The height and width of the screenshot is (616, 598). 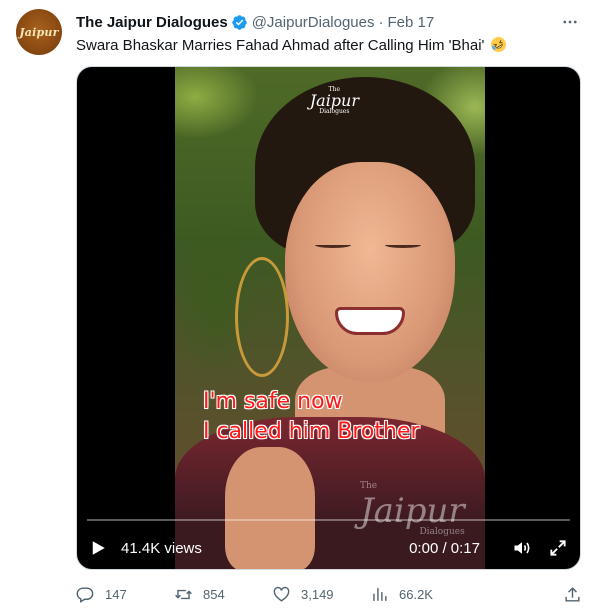 What do you see at coordinates (380, 594) in the screenshot?
I see `analytics-icon` at bounding box center [380, 594].